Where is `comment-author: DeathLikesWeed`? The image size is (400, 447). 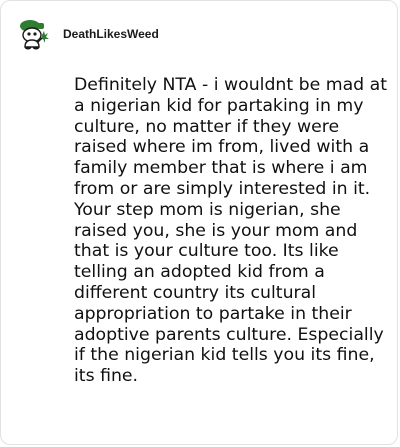 comment-author: DeathLikesWeed is located at coordinates (111, 34).